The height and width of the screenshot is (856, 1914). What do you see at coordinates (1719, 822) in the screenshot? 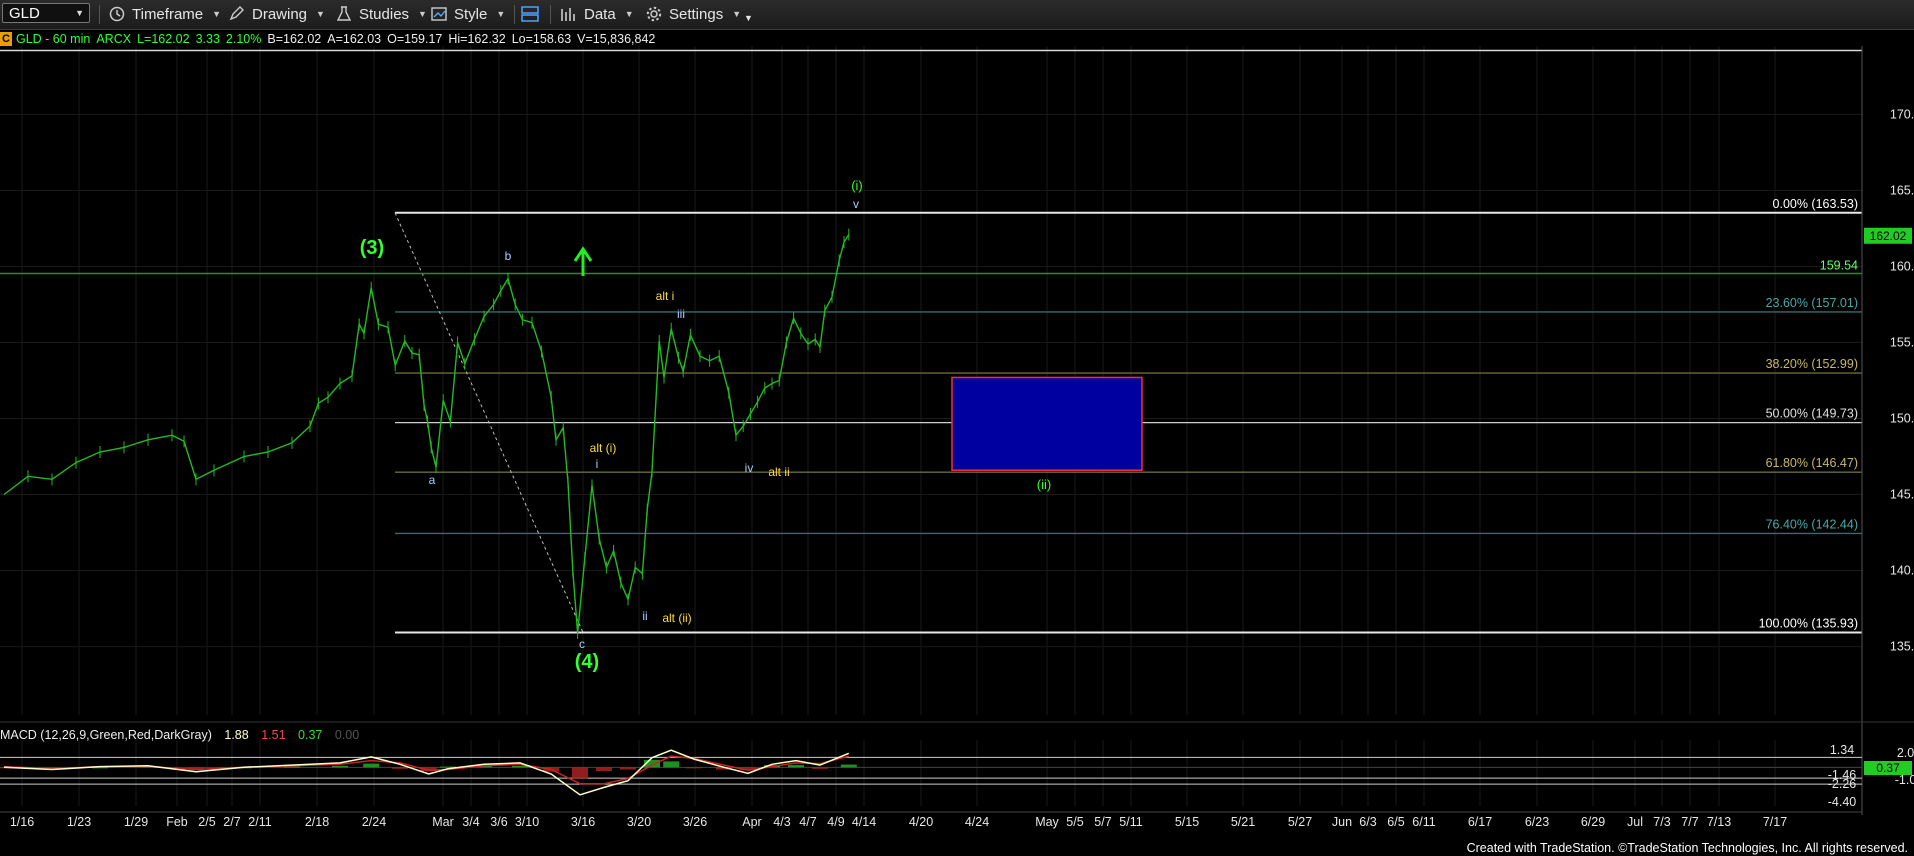
I see `x-tick-label: 7/13` at bounding box center [1719, 822].